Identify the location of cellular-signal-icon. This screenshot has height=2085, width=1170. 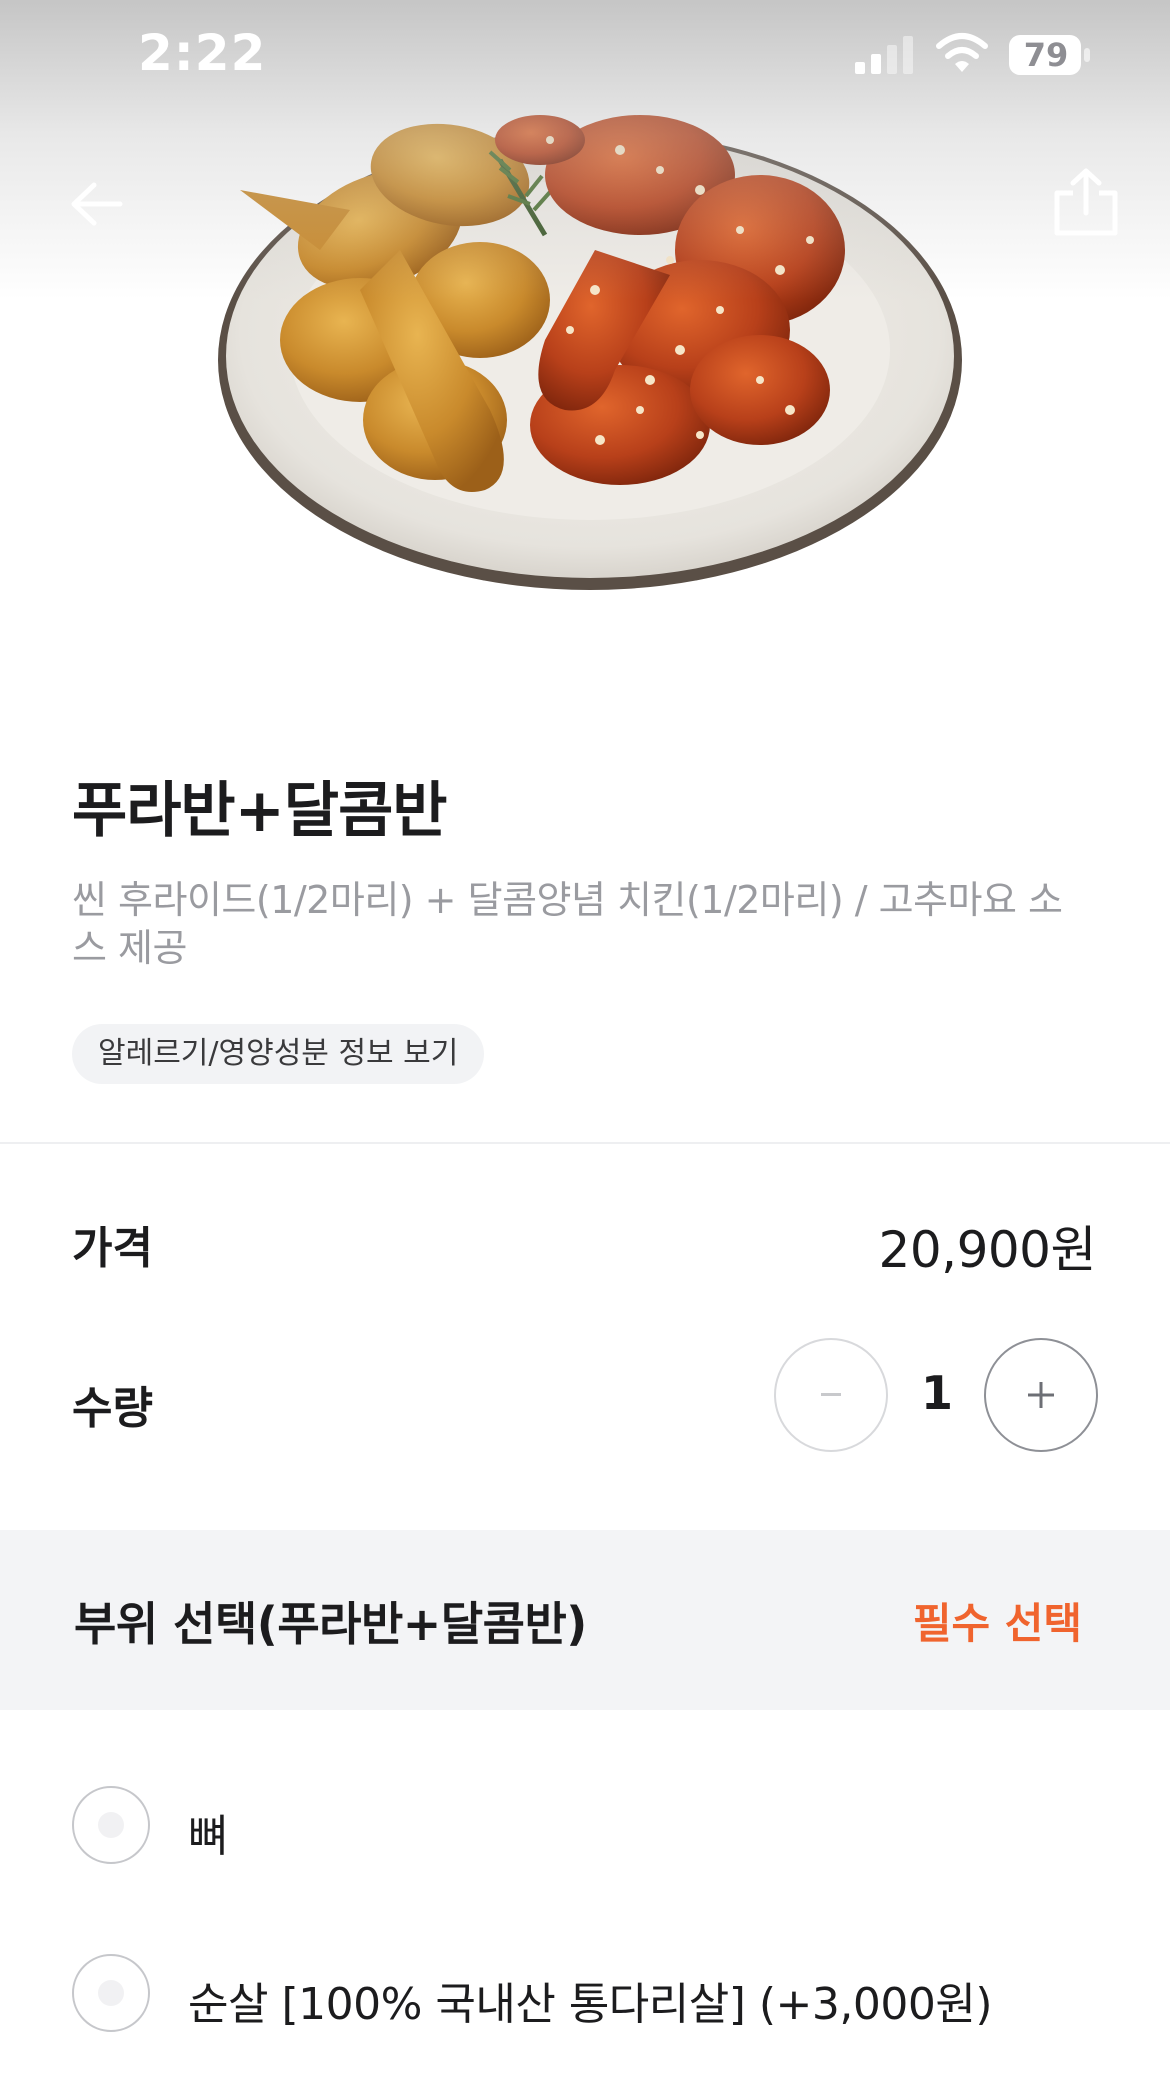
(884, 55).